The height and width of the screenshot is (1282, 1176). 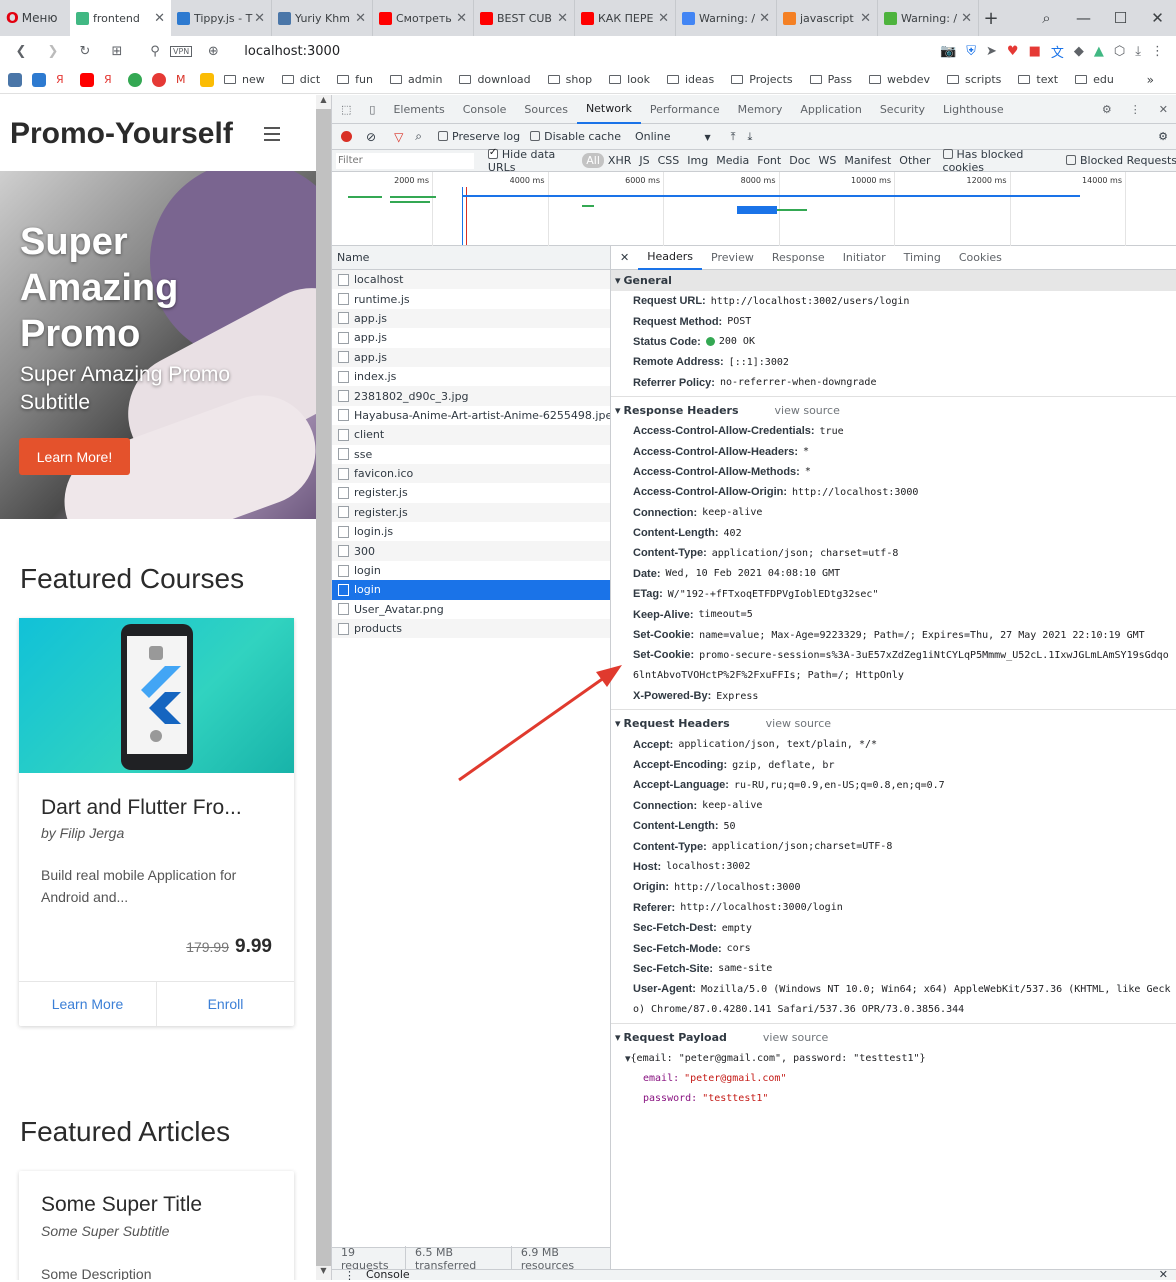 What do you see at coordinates (1083, 18) in the screenshot?
I see `minimize-button: —` at bounding box center [1083, 18].